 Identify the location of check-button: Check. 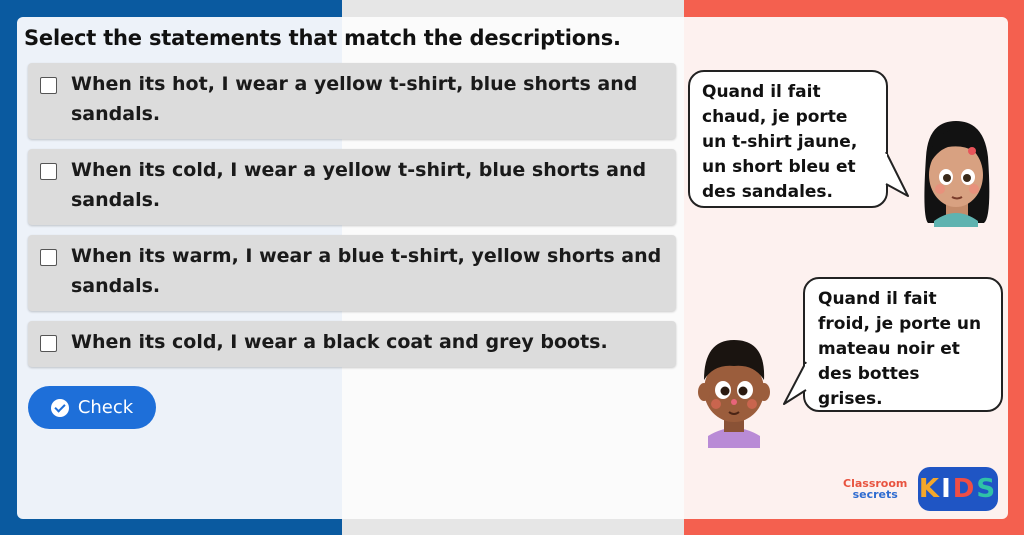
(92, 407).